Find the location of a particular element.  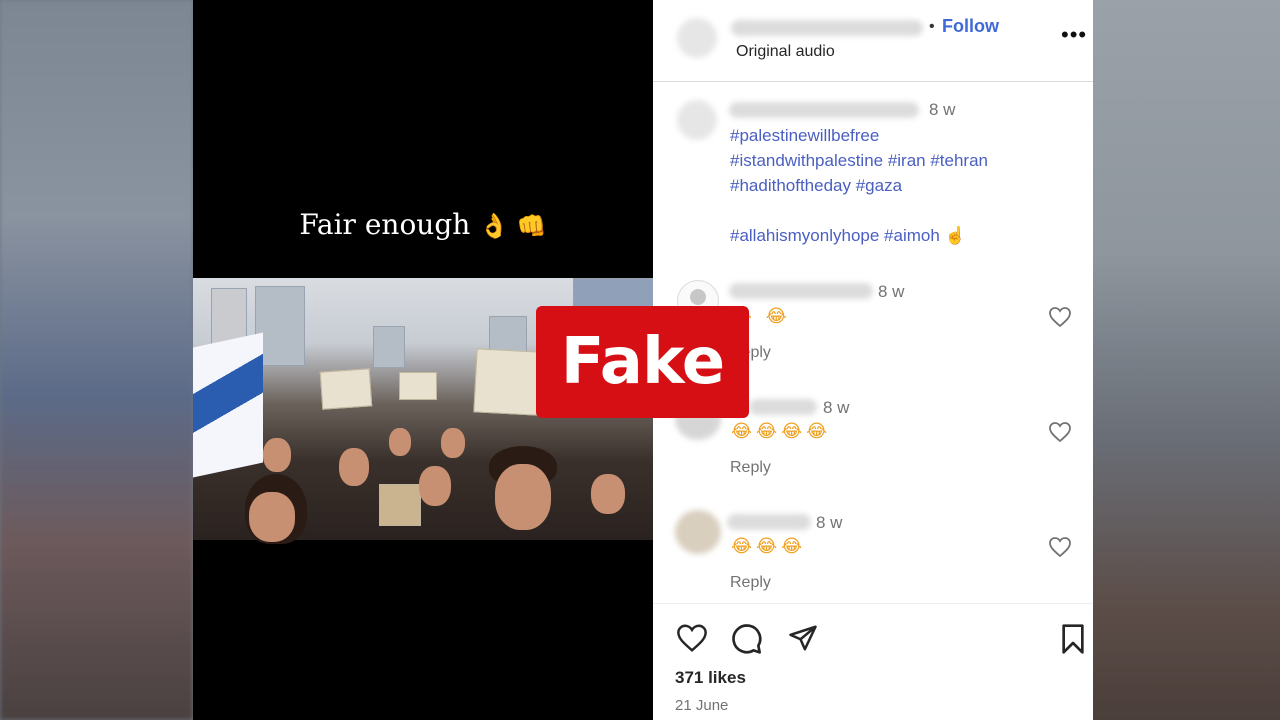

hashtag-line: #hadithoftheday #gaza is located at coordinates (859, 185).